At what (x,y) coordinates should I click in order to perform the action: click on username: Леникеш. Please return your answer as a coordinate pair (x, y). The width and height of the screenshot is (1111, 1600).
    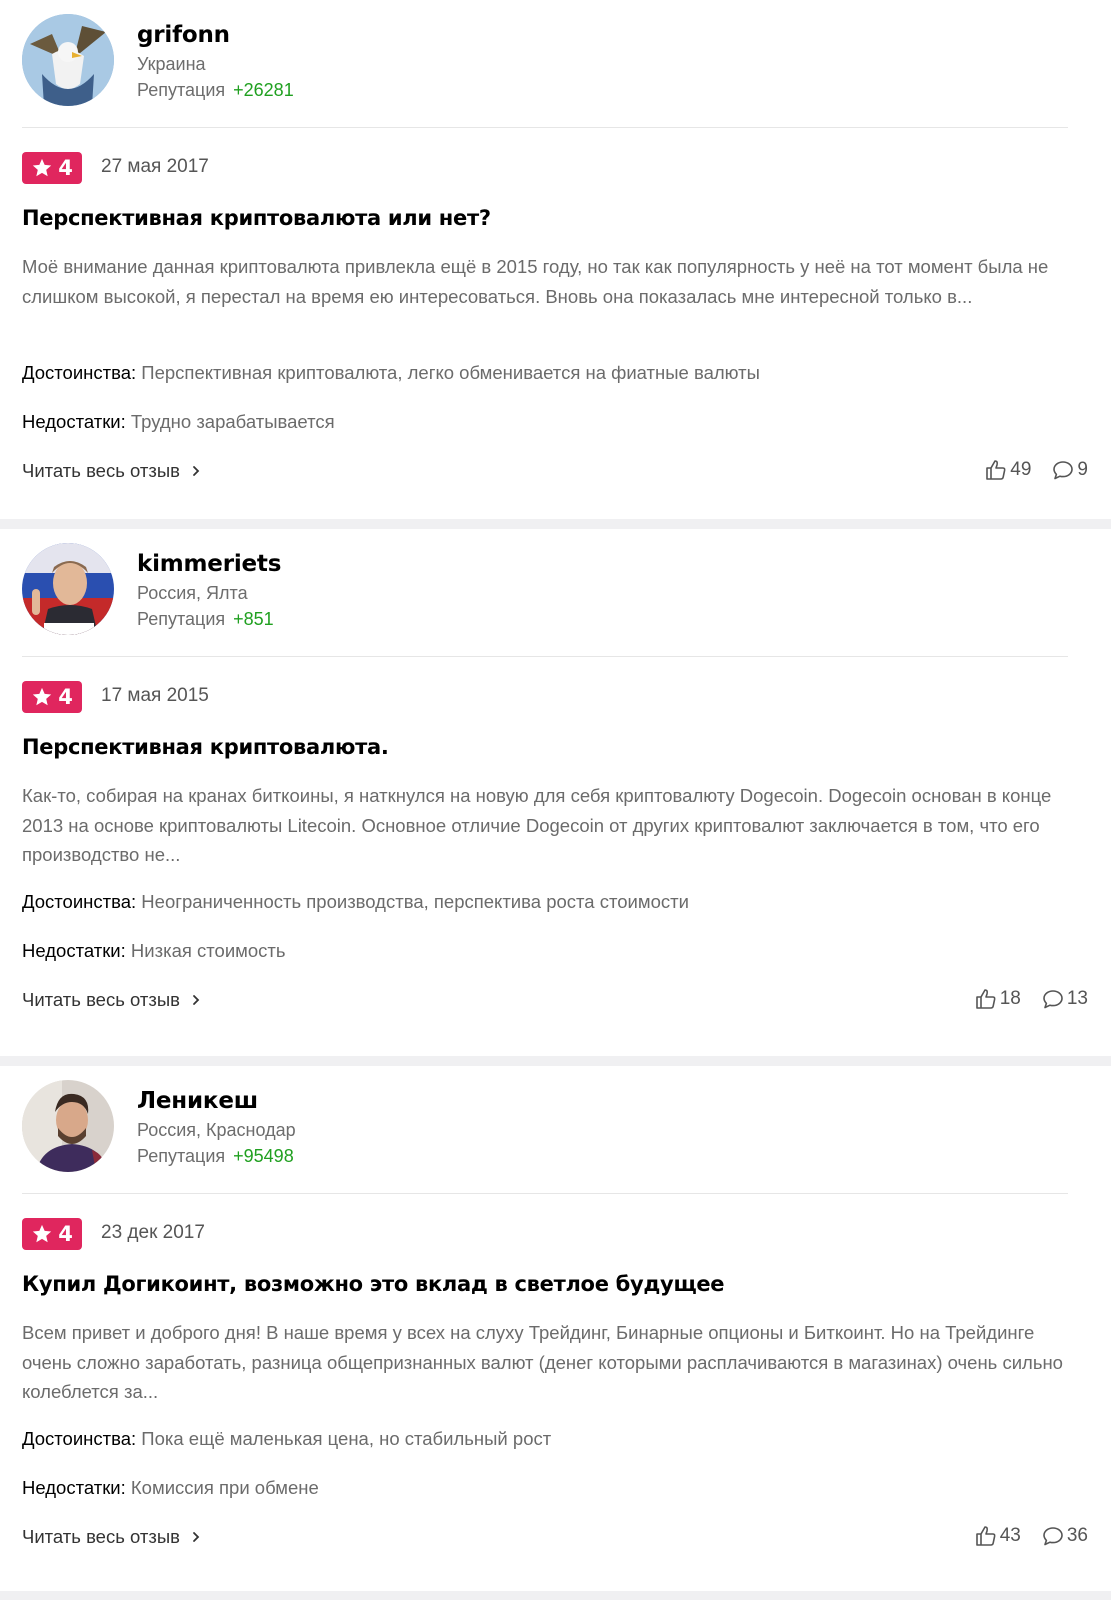
    Looking at the image, I should click on (197, 1101).